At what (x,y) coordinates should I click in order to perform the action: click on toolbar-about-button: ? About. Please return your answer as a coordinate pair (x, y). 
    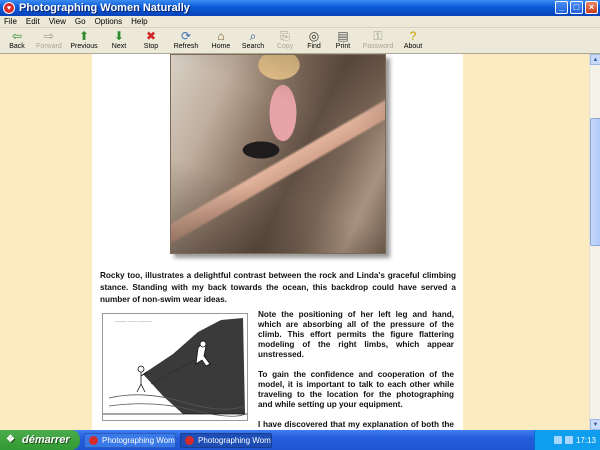
    Looking at the image, I should click on (413, 39).